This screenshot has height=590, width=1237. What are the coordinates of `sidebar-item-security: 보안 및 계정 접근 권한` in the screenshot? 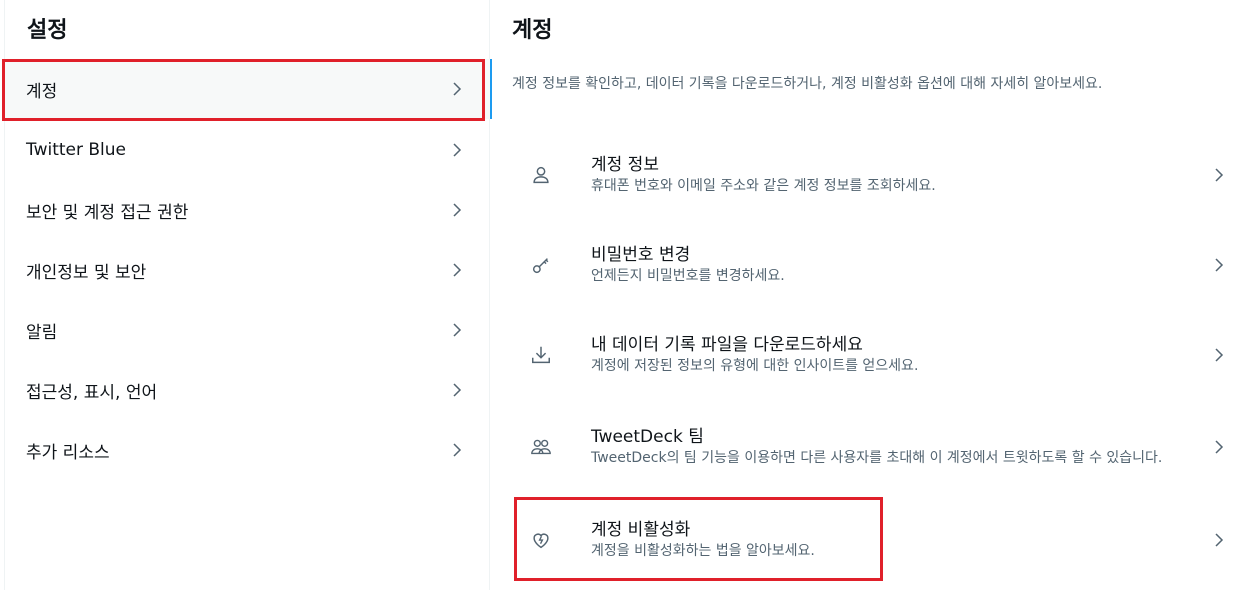 It's located at (247, 210).